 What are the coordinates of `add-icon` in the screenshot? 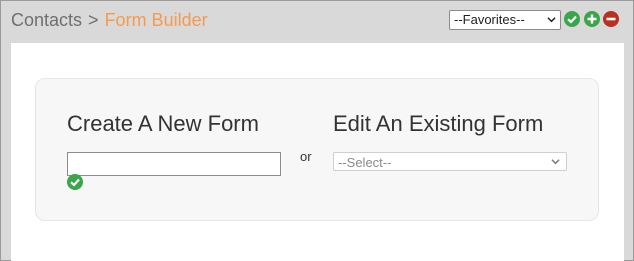 It's located at (592, 19).